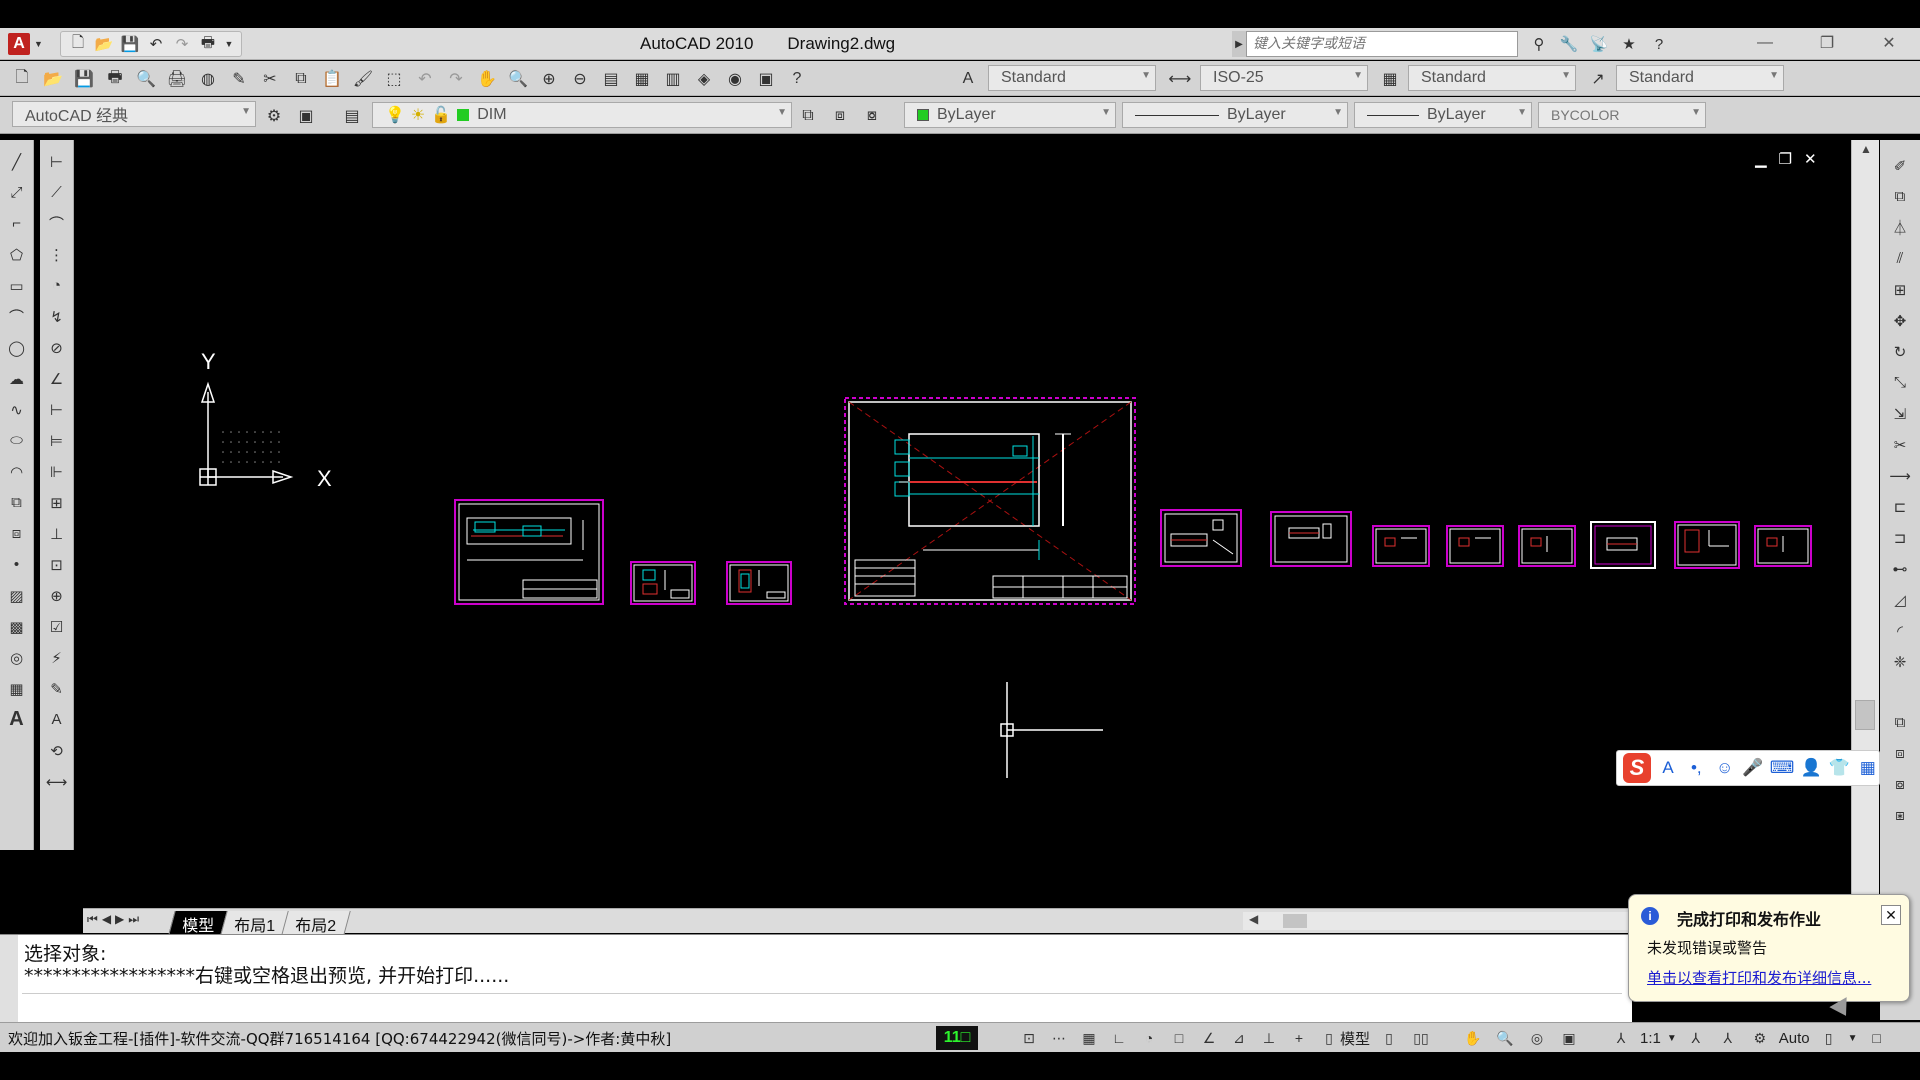 This screenshot has height=1080, width=1920. Describe the element at coordinates (549, 79) in the screenshot. I see `zoom-window-icon: ⊕` at that location.